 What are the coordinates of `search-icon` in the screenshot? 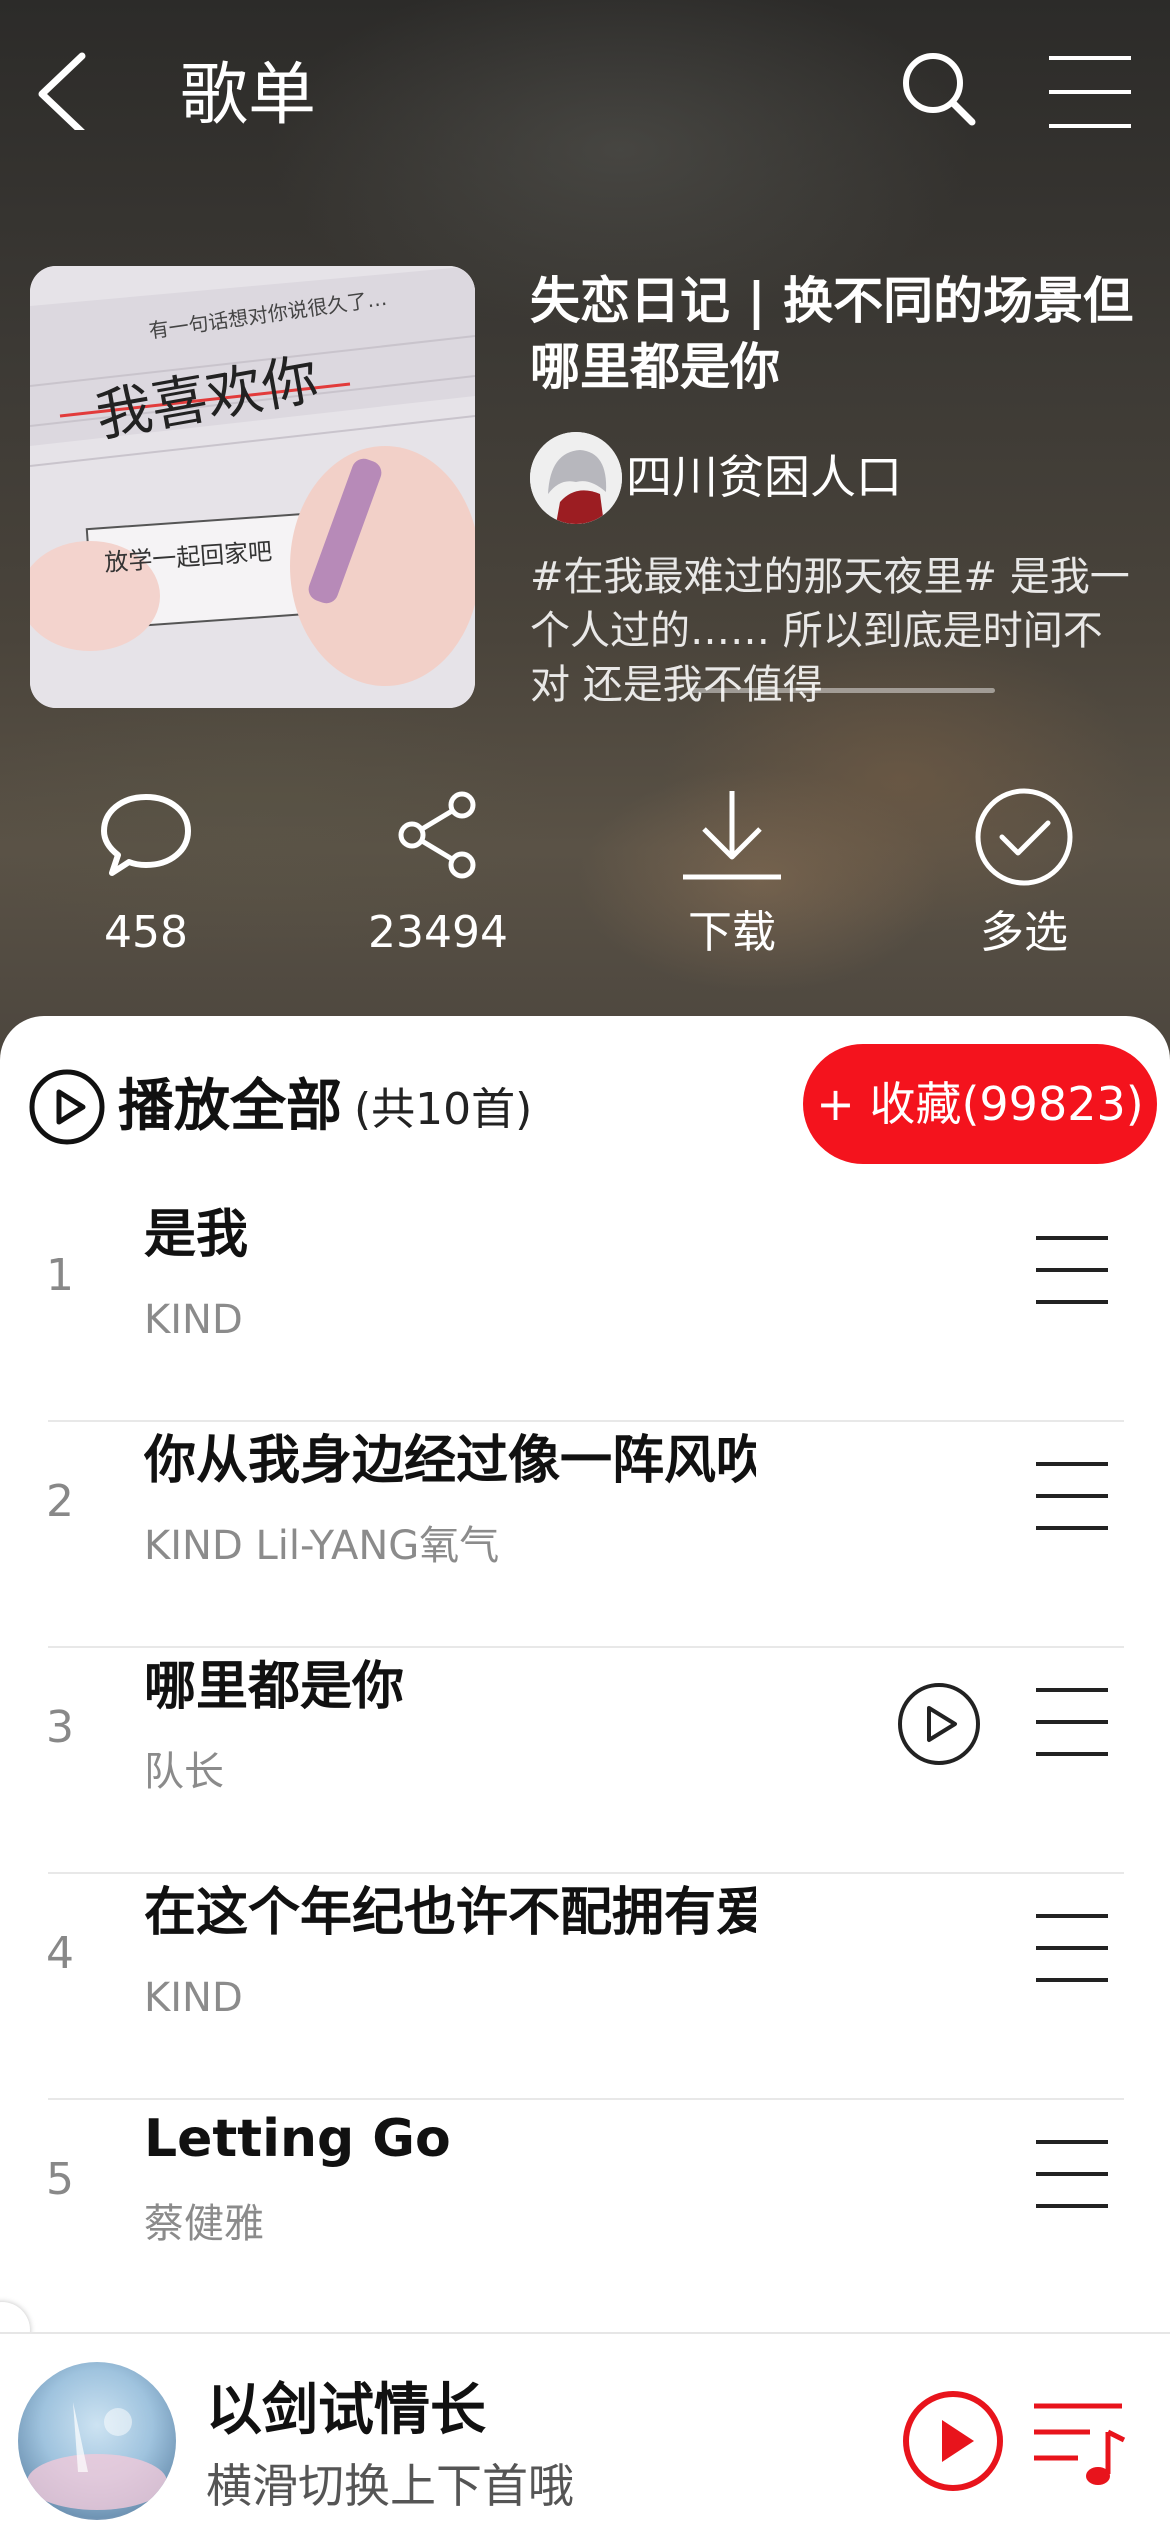 It's located at (939, 89).